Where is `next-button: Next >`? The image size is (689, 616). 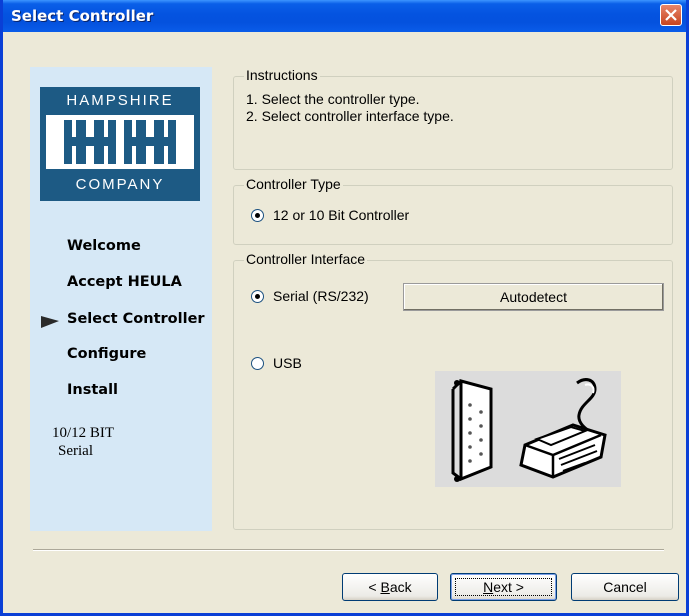 next-button: Next > is located at coordinates (503, 587).